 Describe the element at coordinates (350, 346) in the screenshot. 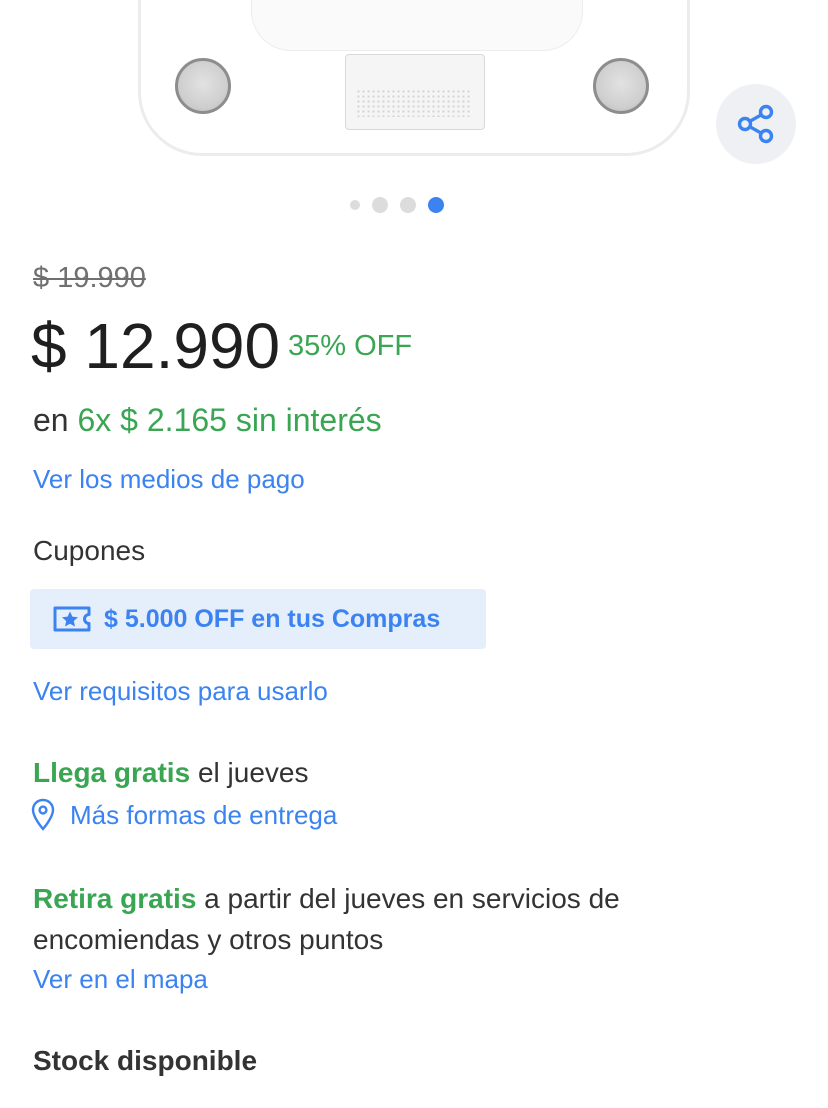

I see `discount-badge: 35% OFF` at that location.